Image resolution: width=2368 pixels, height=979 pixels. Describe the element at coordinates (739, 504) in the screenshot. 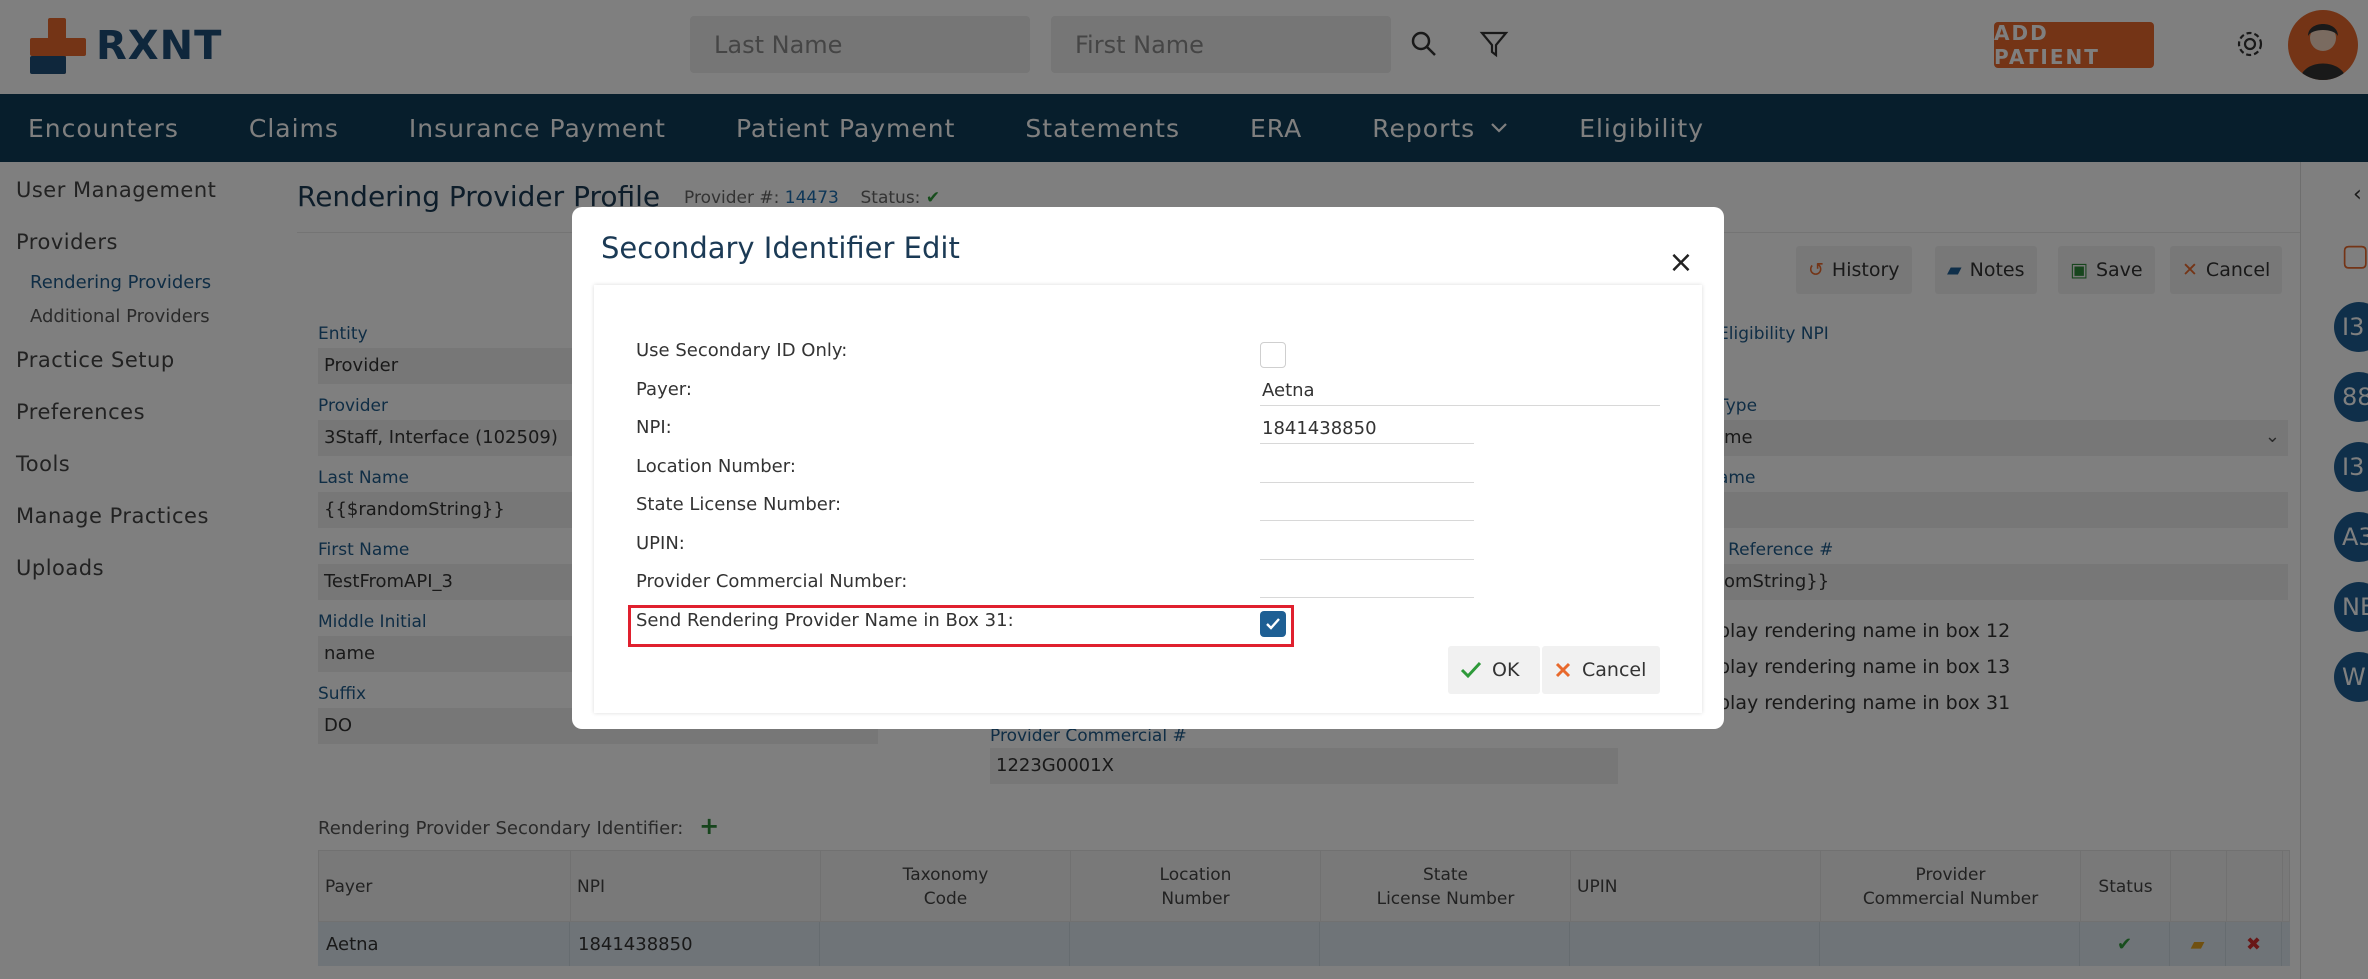

I see `state-license-label: State License Number:` at that location.